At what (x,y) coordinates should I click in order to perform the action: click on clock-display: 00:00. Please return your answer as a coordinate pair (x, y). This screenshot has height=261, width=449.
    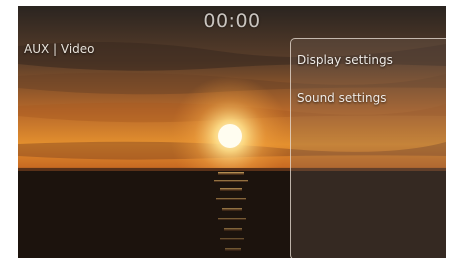
    Looking at the image, I should click on (232, 21).